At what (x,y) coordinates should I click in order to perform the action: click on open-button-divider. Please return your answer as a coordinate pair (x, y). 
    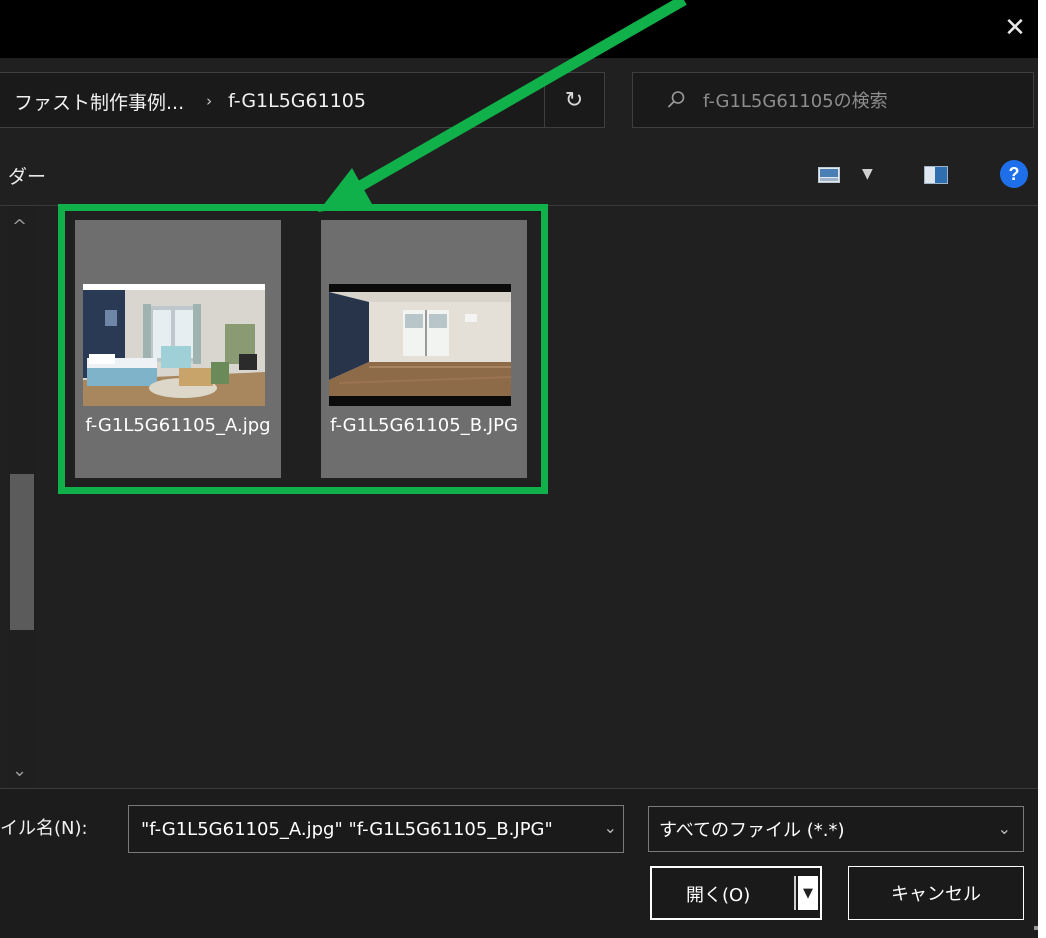
    Looking at the image, I should click on (795, 893).